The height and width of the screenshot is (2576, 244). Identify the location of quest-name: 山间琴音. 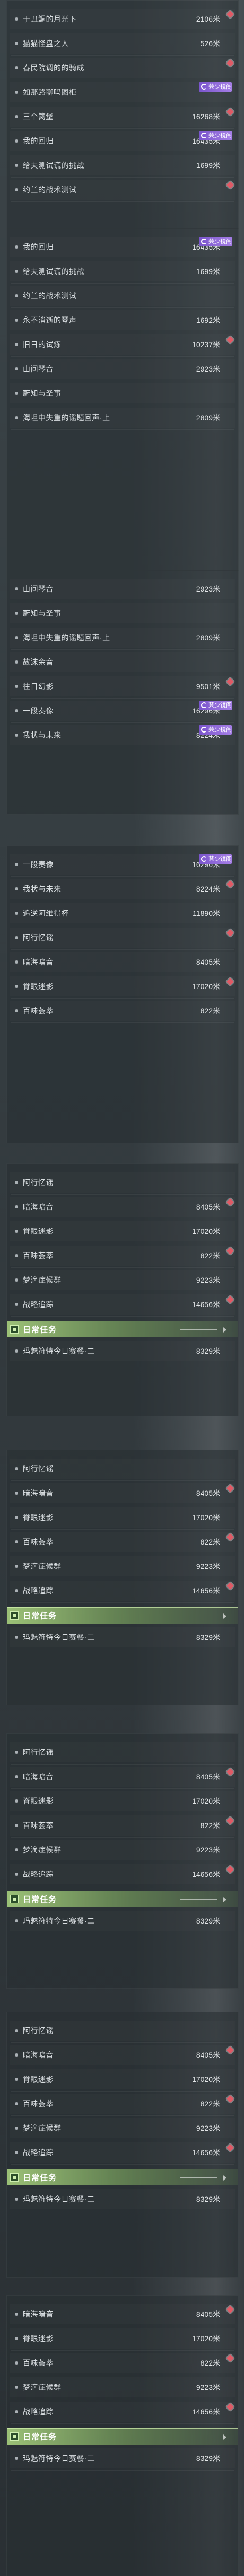
(38, 589).